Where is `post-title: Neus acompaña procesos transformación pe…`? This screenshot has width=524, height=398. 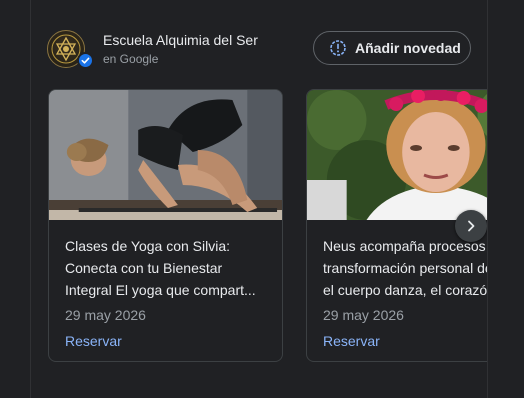
post-title: Neus acompaña procesos transformación pe… is located at coordinates (405, 268).